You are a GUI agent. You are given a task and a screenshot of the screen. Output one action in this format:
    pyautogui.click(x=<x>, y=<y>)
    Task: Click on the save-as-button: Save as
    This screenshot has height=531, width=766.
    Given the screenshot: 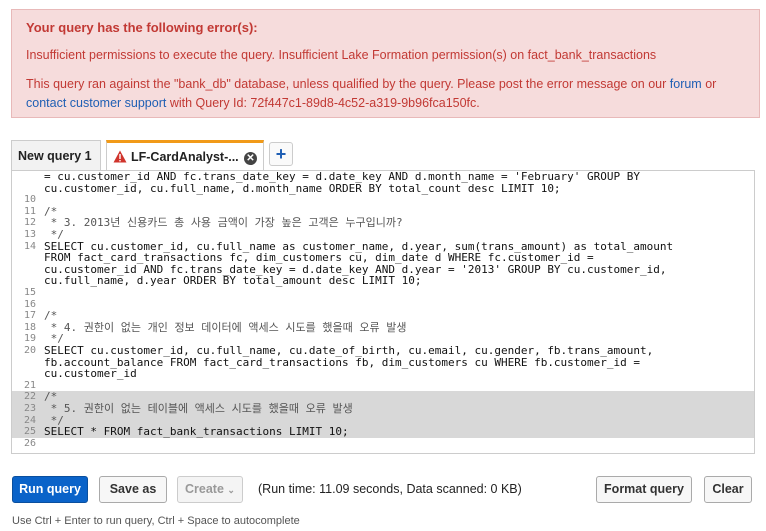 What is the action you would take?
    pyautogui.click(x=133, y=489)
    